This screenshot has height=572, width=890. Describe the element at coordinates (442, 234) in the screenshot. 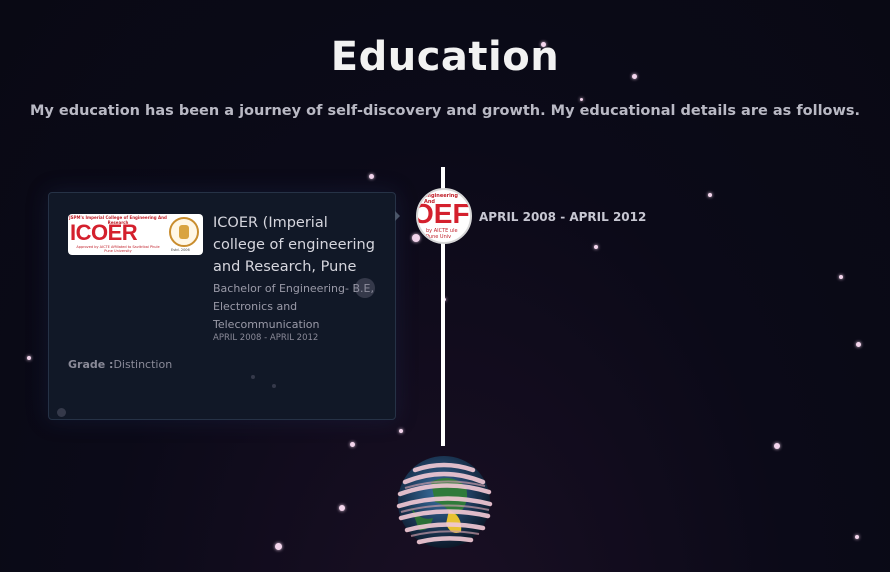

I see `node-bottom-text: by AICTE ule Pune Univ` at that location.